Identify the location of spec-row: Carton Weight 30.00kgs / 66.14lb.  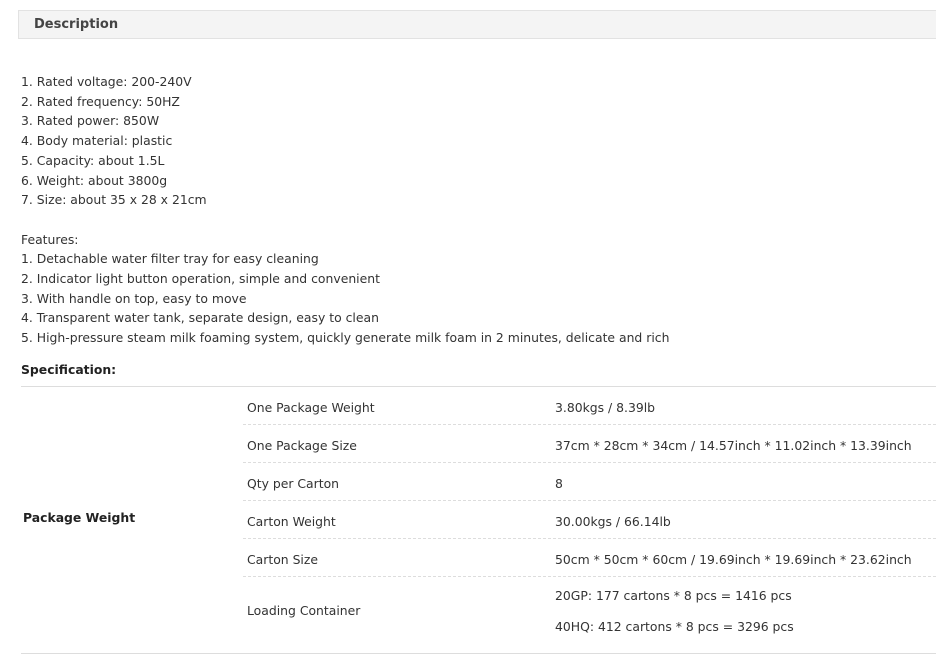
(589, 520).